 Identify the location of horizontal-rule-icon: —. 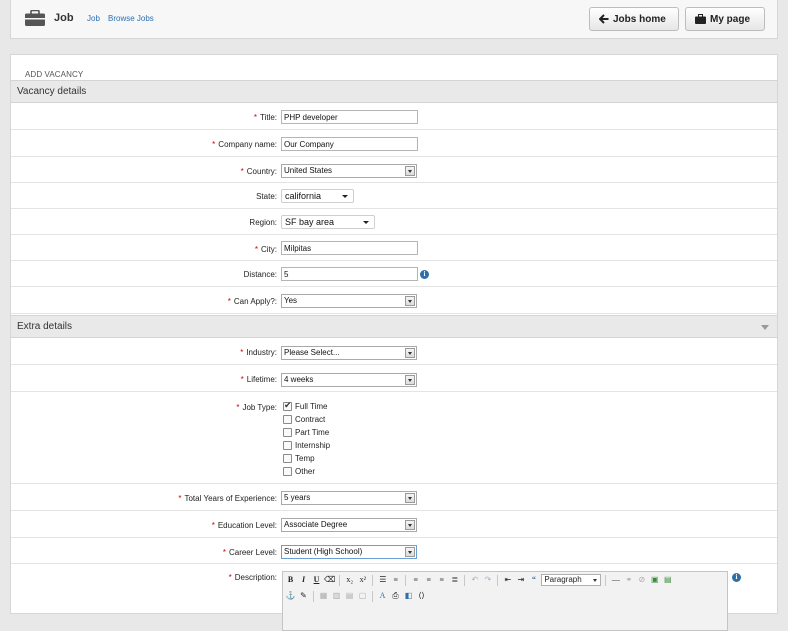
(615, 580).